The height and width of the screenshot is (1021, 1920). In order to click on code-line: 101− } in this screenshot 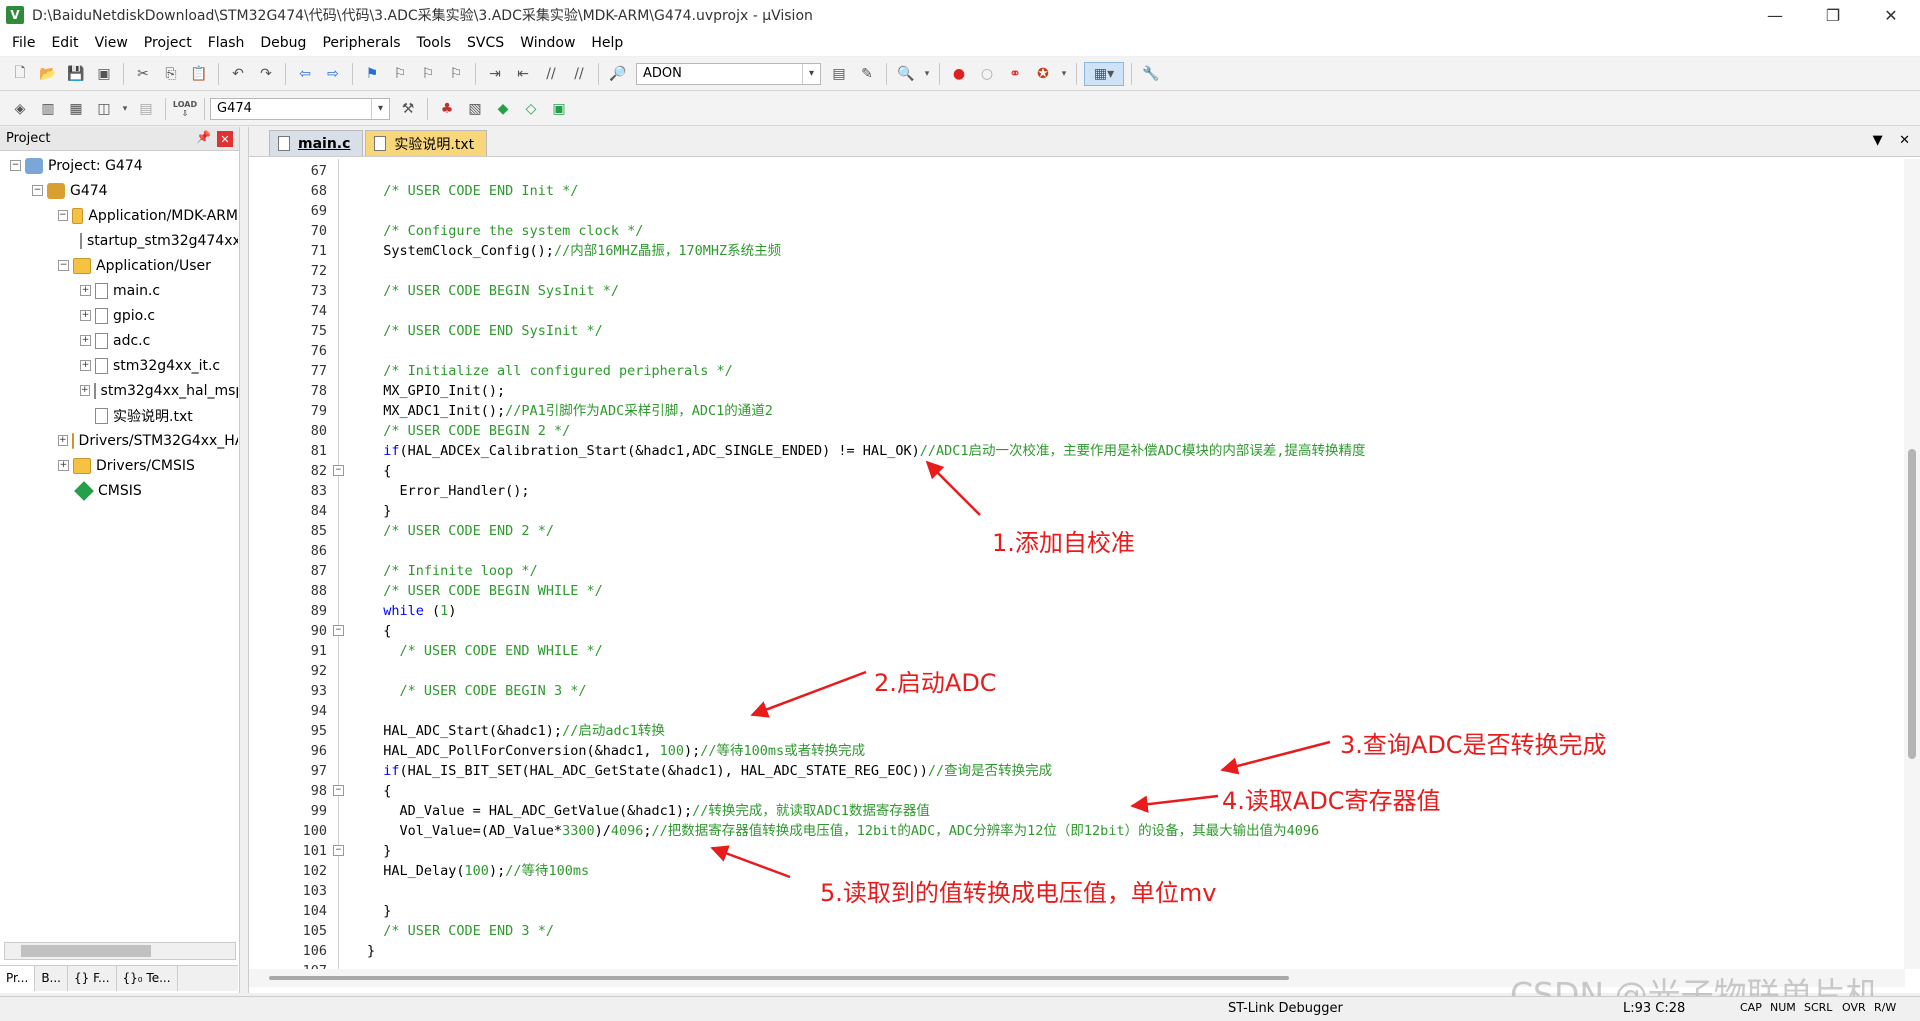, I will do `click(1074, 851)`.